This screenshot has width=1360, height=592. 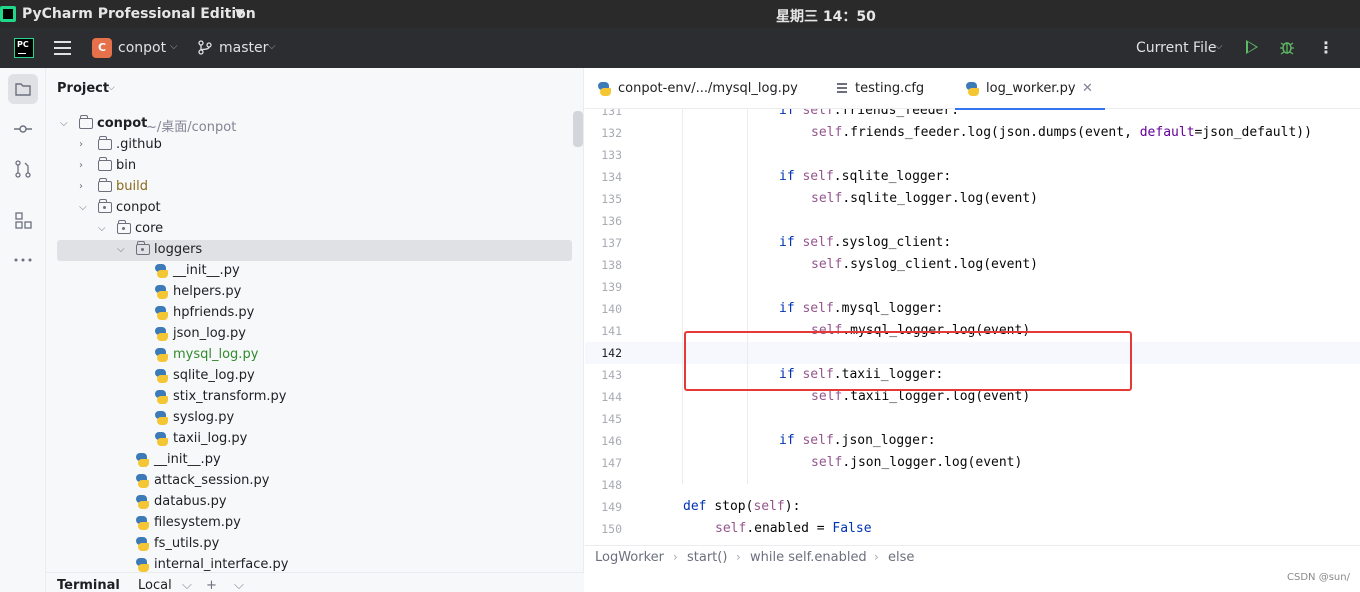 What do you see at coordinates (314, 187) in the screenshot?
I see `tree-row: › build` at bounding box center [314, 187].